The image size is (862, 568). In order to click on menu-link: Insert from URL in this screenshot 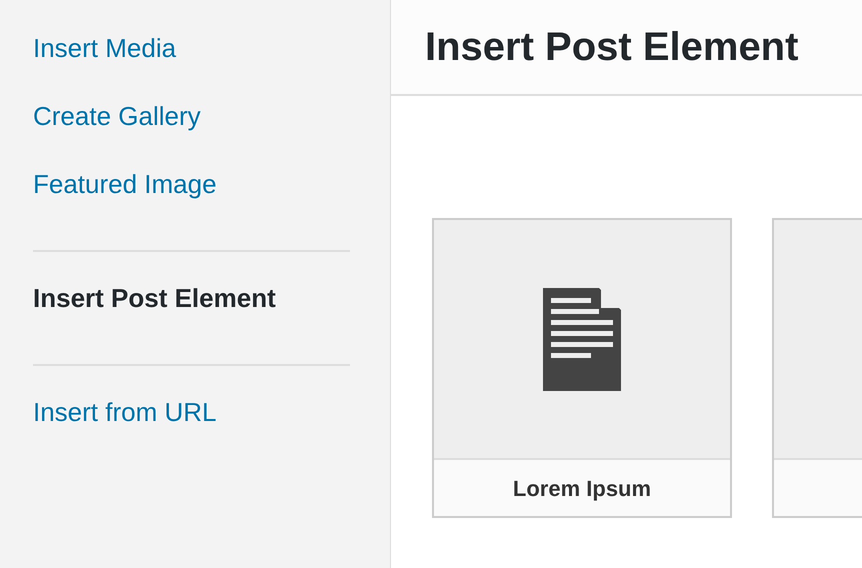, I will do `click(191, 426)`.